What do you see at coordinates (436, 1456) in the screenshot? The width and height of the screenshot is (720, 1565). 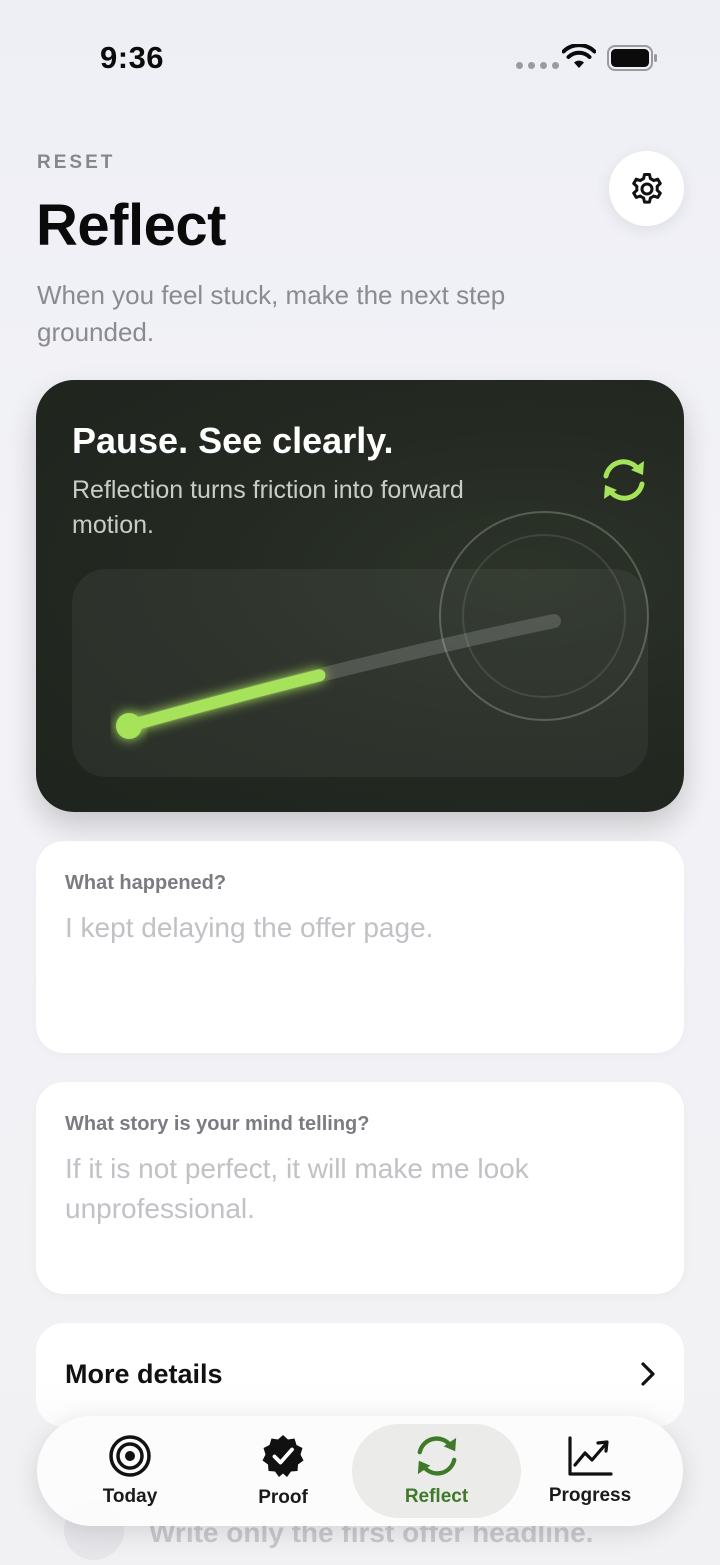 I see `refresh-icon` at bounding box center [436, 1456].